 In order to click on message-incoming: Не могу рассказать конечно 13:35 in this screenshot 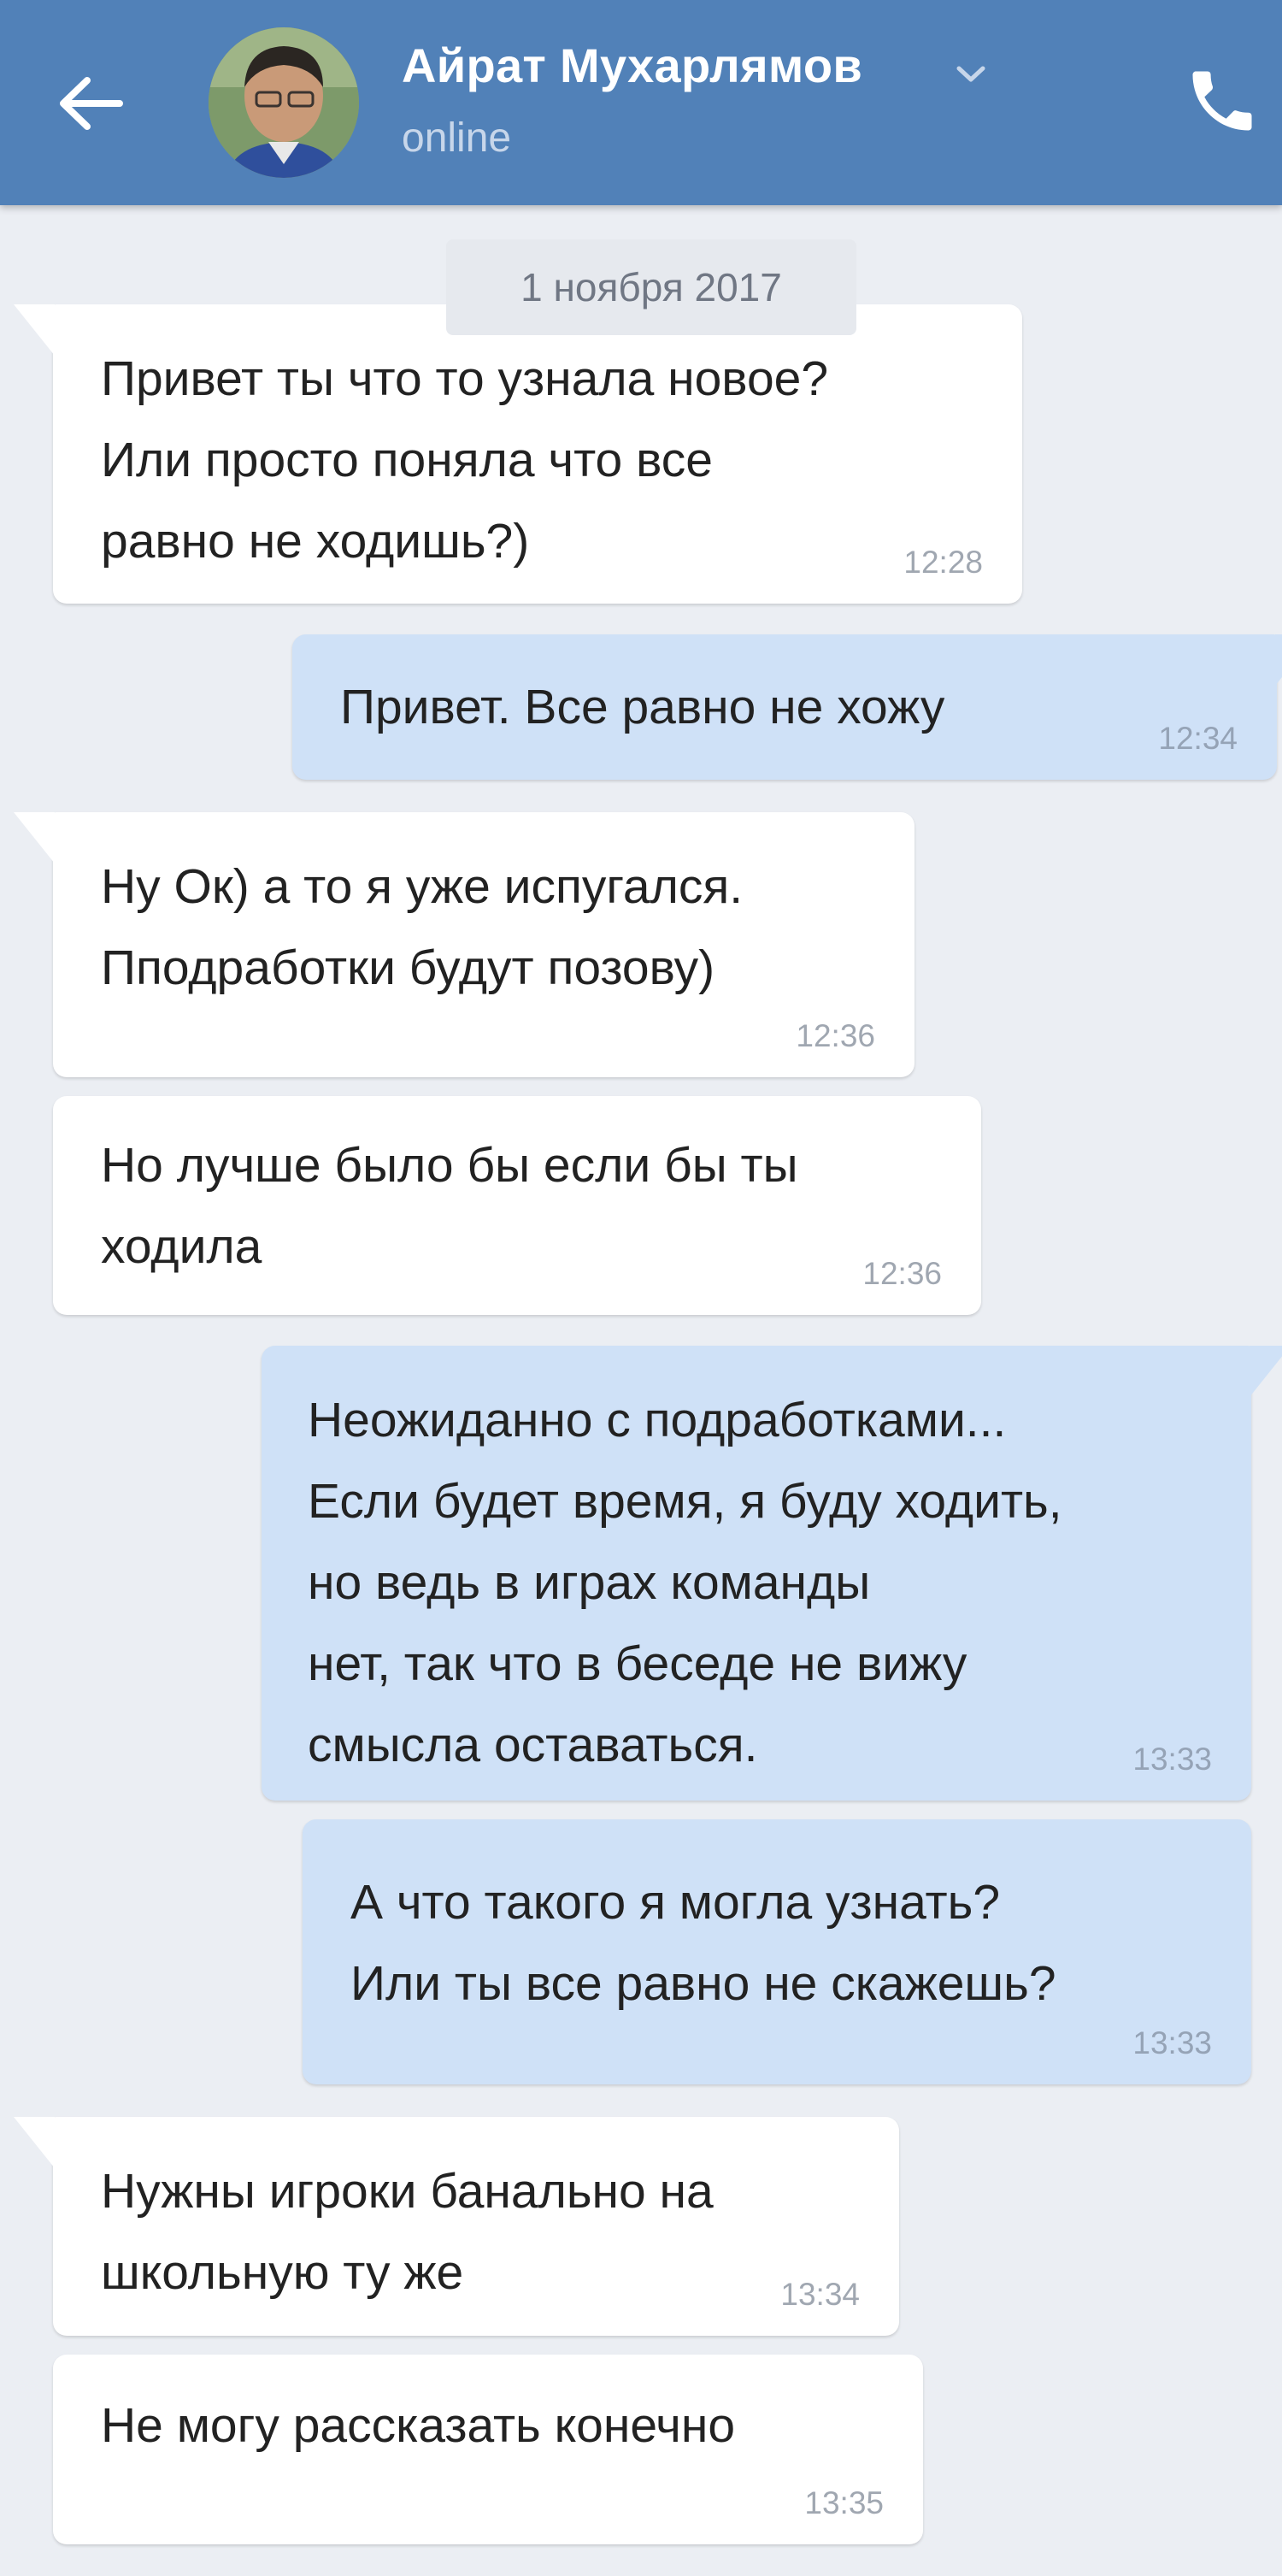, I will do `click(488, 2449)`.